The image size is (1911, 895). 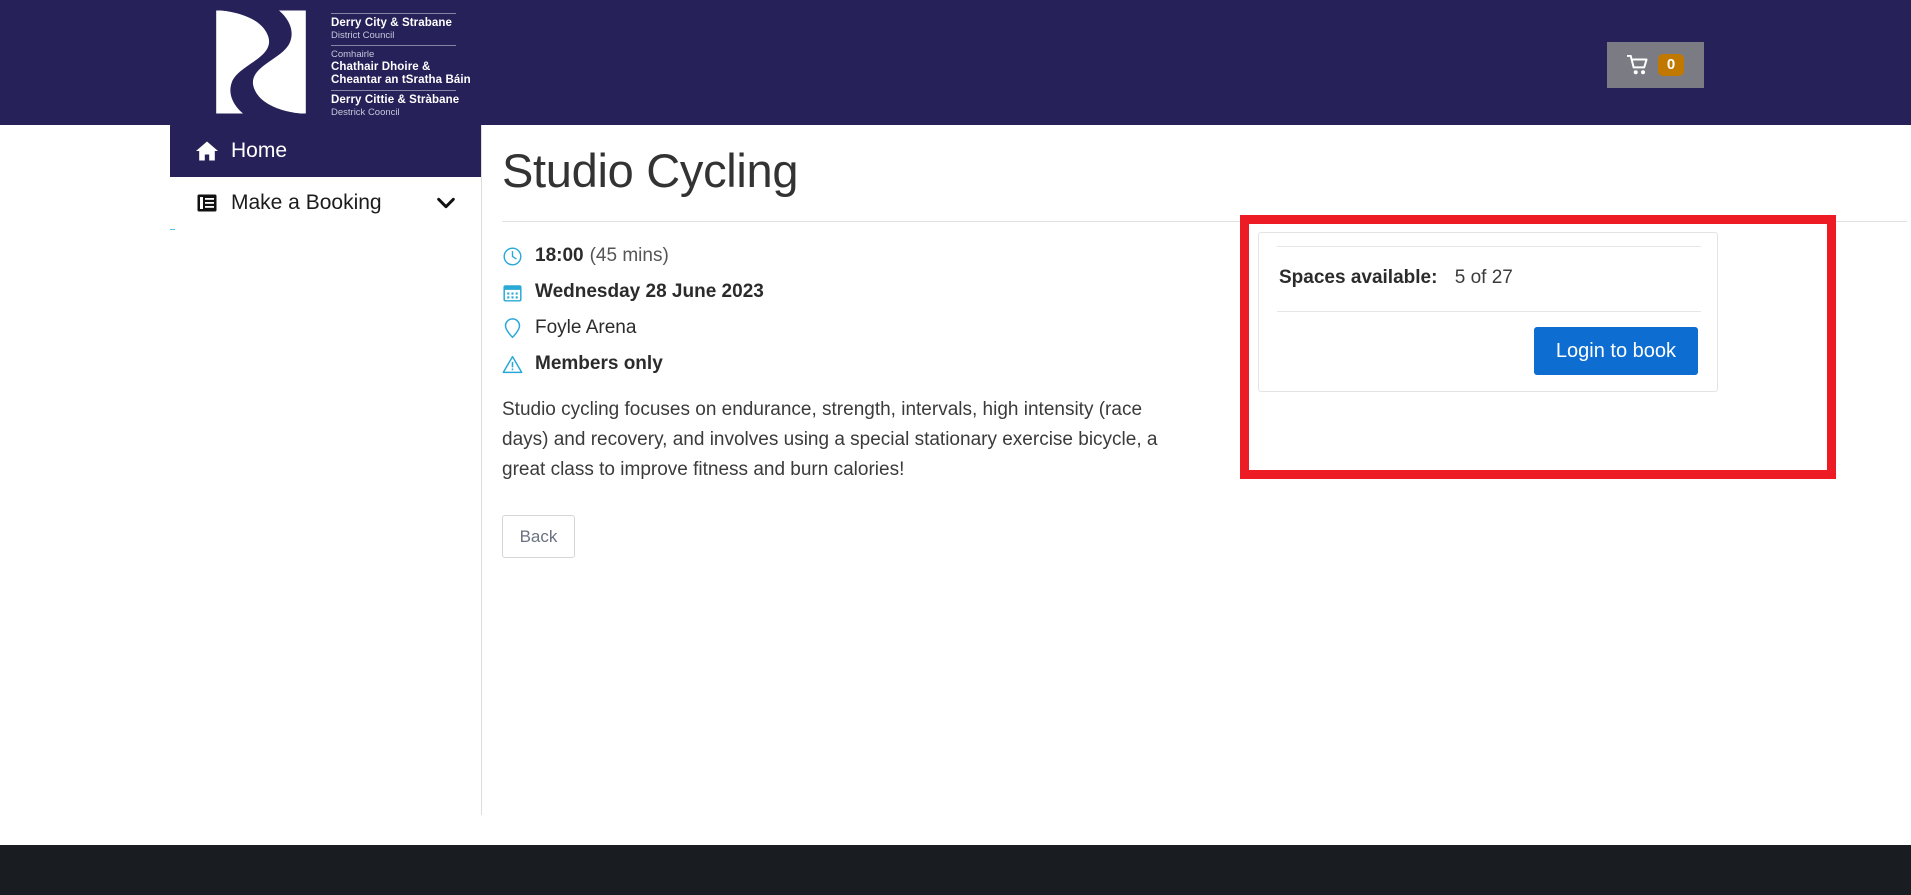 What do you see at coordinates (261, 62) in the screenshot?
I see `derry-strabane-river-s-logo-icon` at bounding box center [261, 62].